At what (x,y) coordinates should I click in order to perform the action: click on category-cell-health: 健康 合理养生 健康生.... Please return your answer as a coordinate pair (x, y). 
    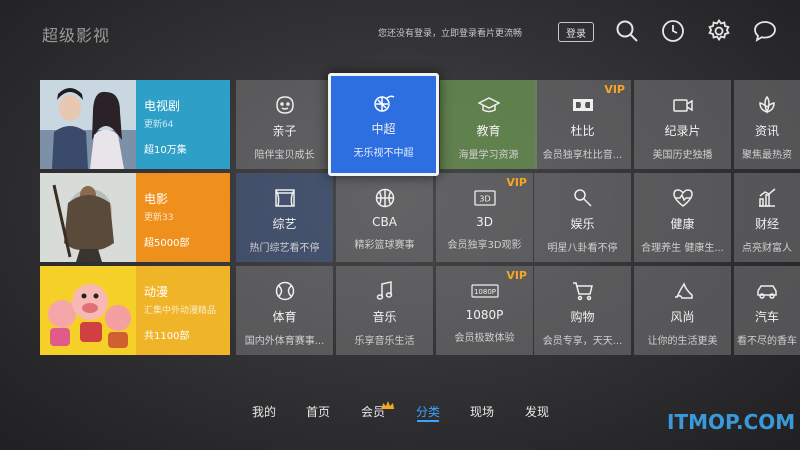
    Looking at the image, I should click on (682, 217).